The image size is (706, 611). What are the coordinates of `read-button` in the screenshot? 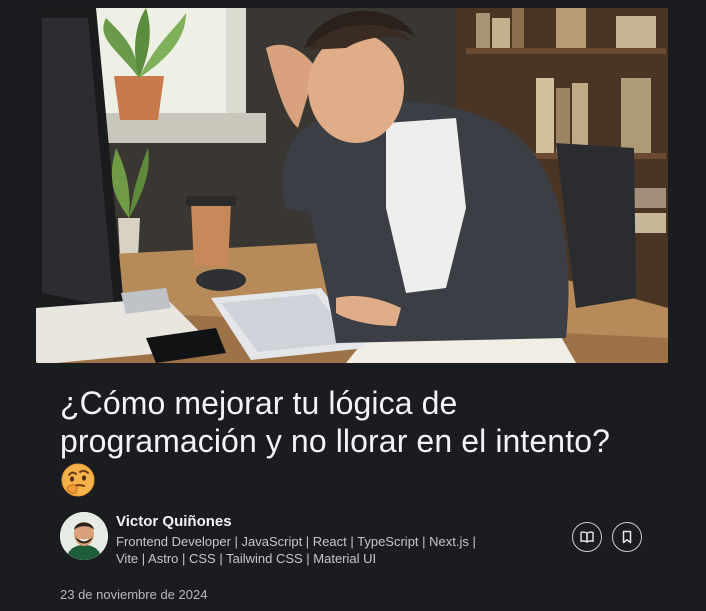 It's located at (587, 537).